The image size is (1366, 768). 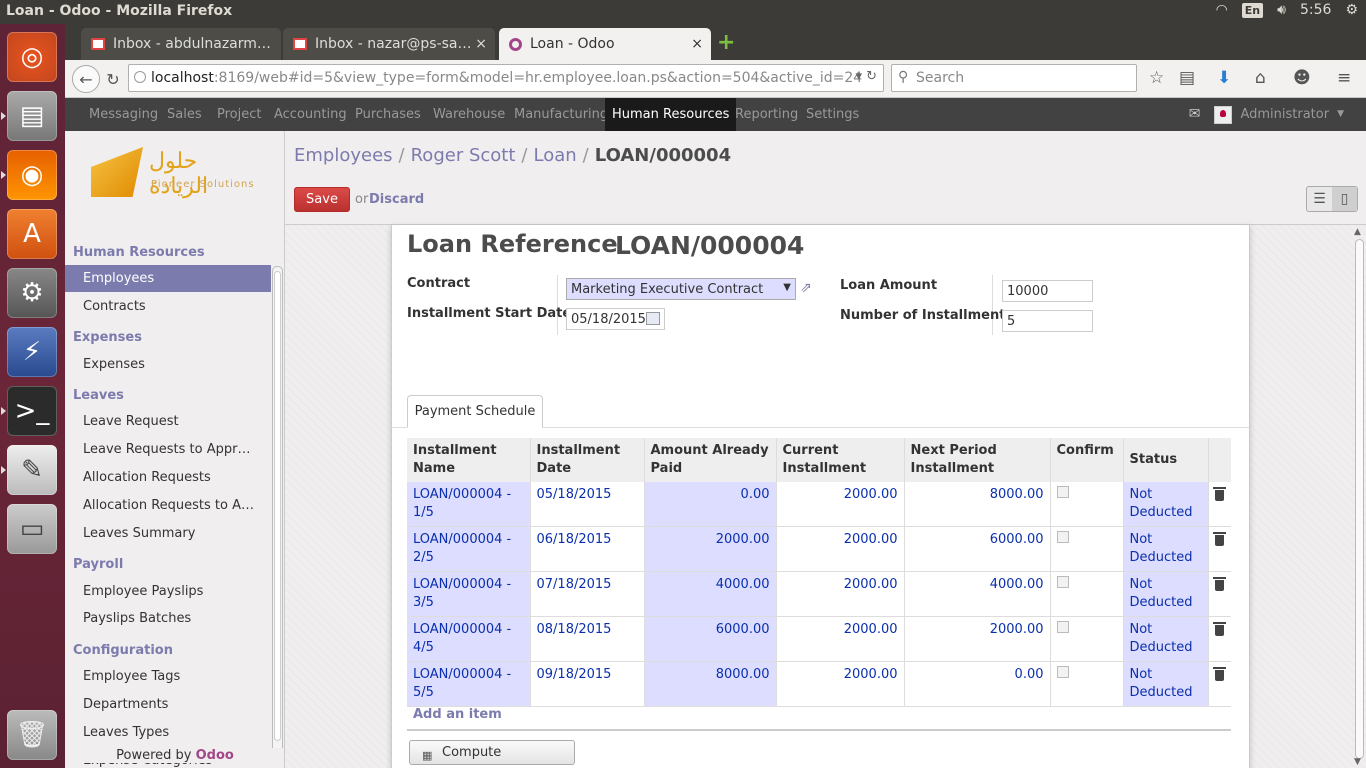 I want to click on list-view-icon: ☰, so click(x=1319, y=199).